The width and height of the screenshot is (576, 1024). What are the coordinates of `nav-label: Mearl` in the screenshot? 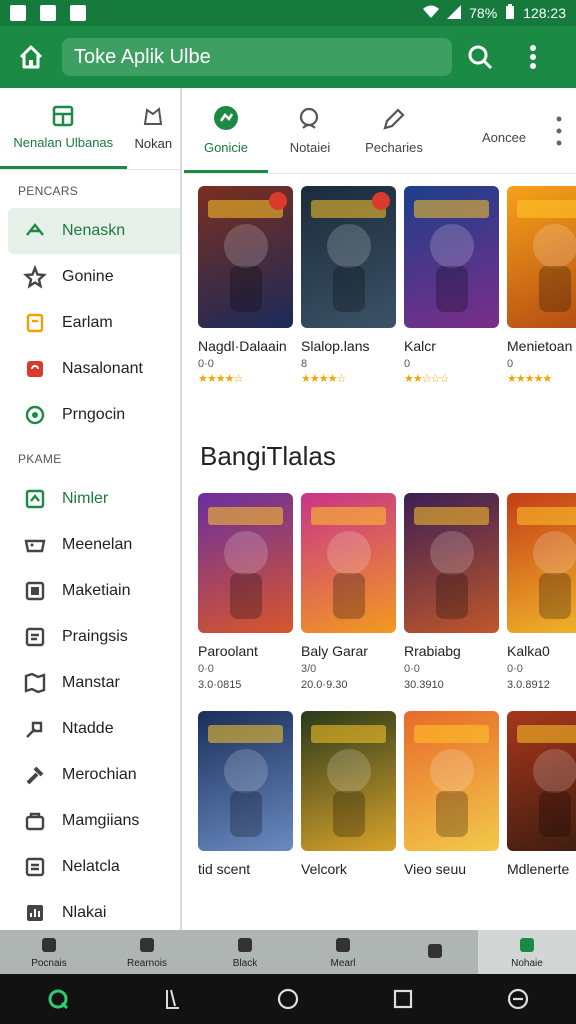 It's located at (343, 963).